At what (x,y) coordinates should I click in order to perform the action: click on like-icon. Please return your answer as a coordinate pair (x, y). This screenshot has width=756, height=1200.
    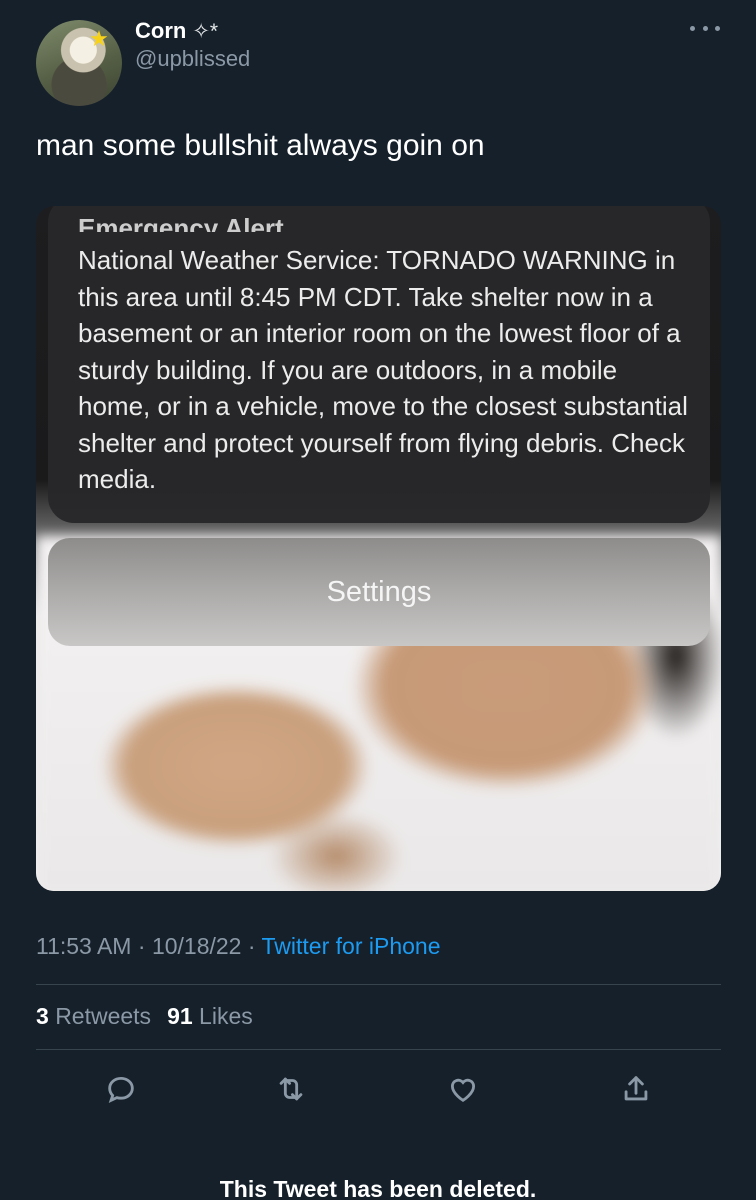
    Looking at the image, I should click on (463, 1089).